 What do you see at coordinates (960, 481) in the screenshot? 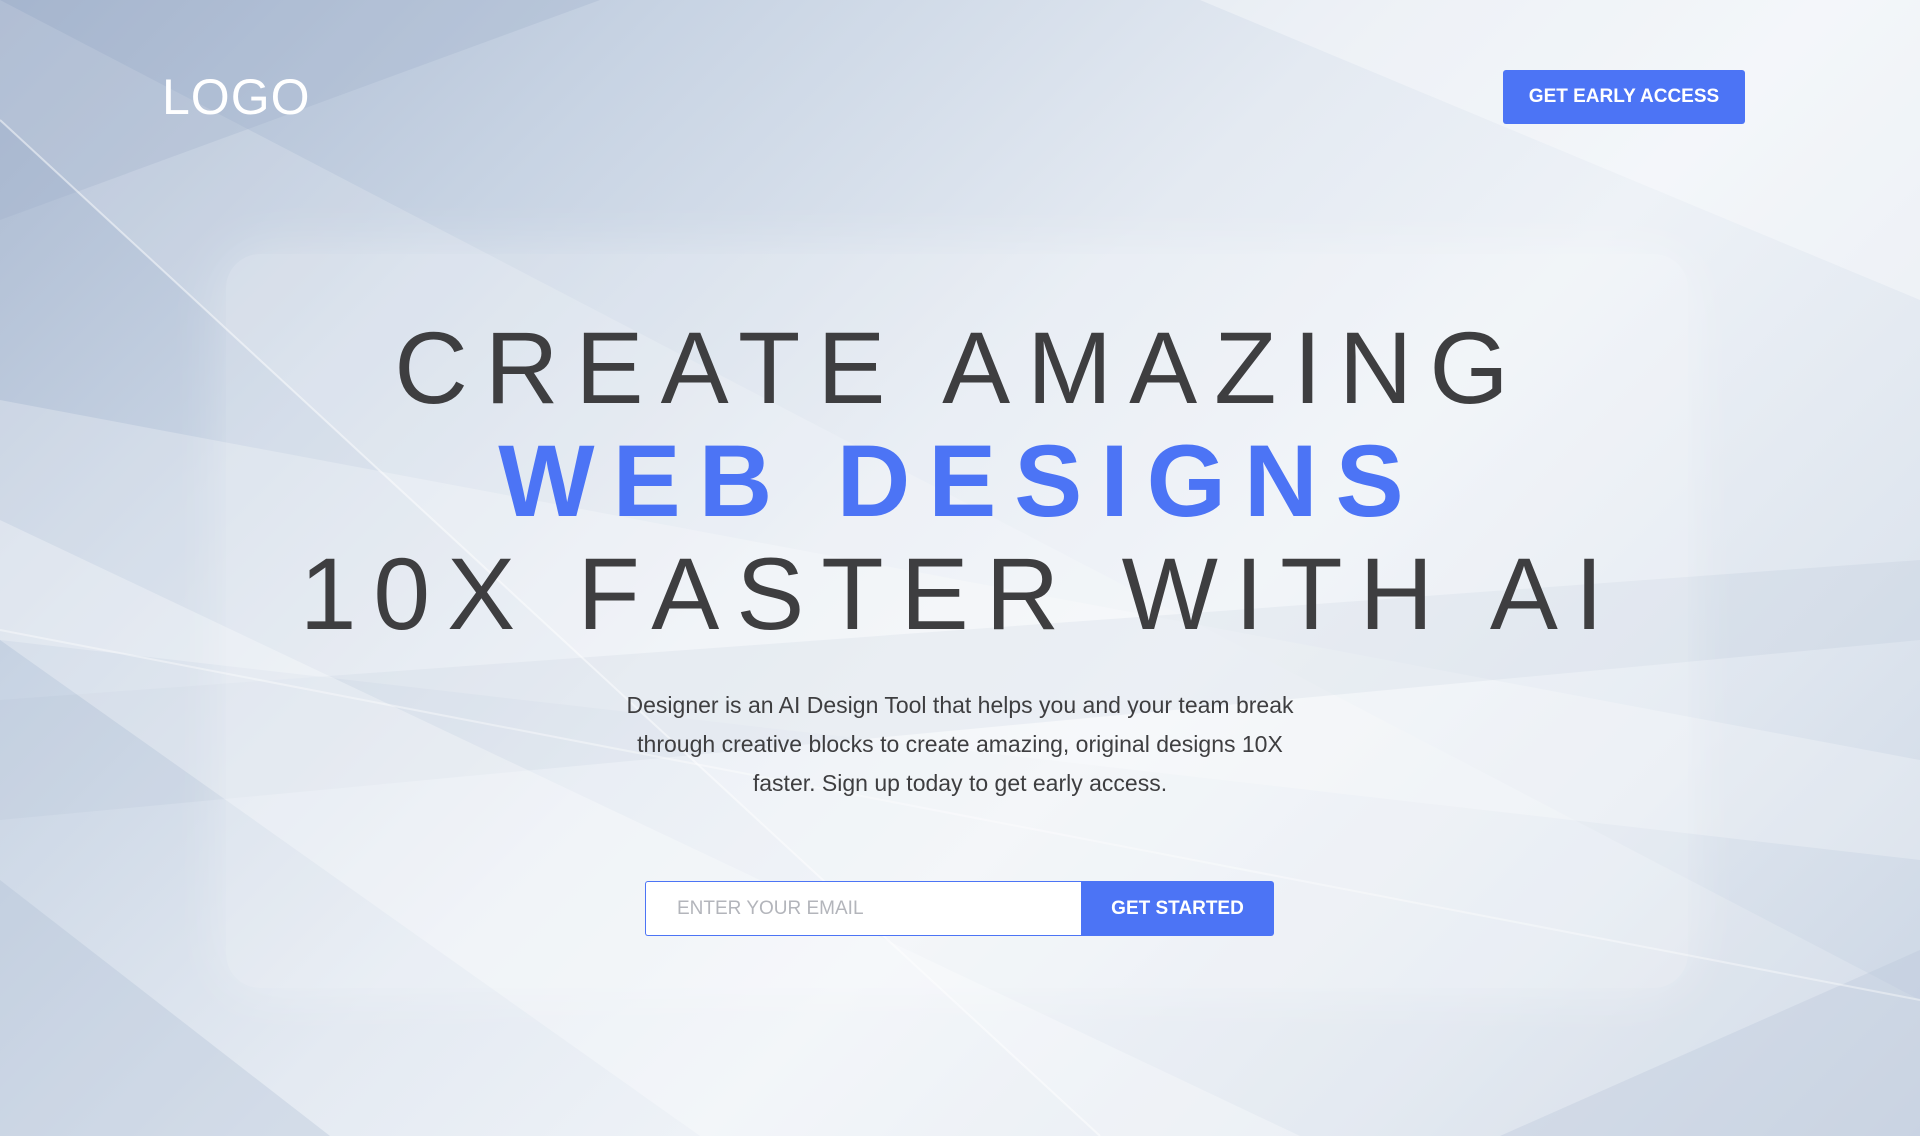
I see `headline-line-2-highlight: WEB DESIGNS` at bounding box center [960, 481].